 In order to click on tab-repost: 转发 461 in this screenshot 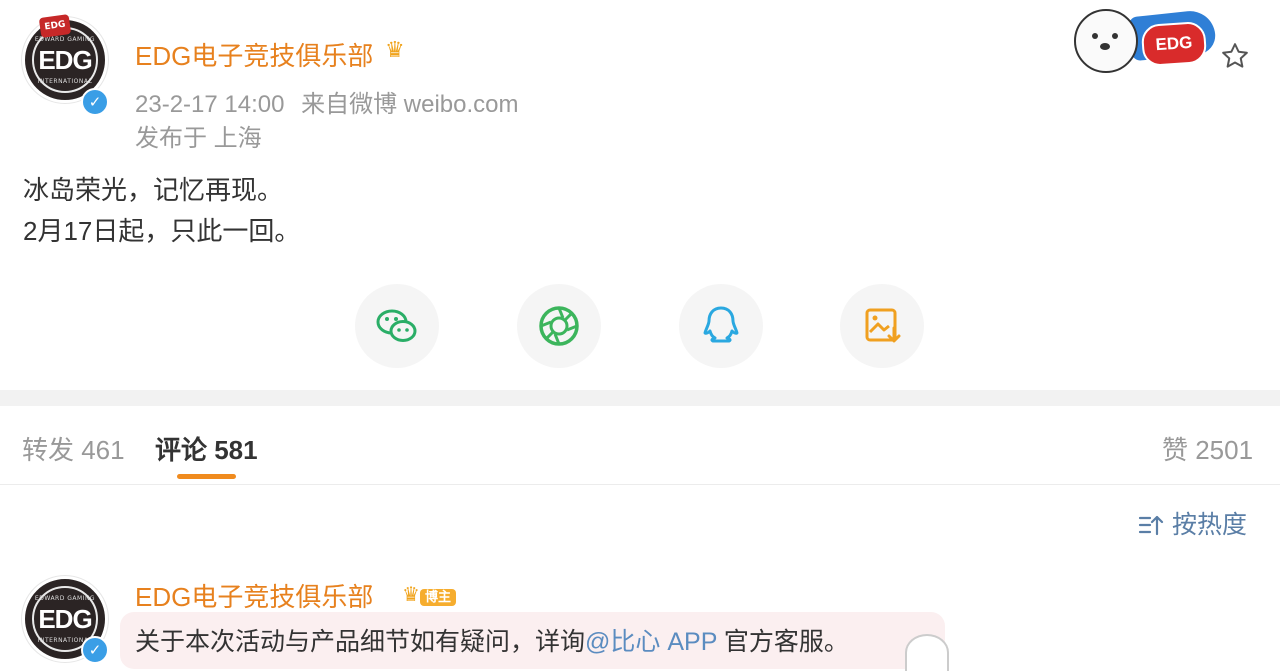, I will do `click(73, 448)`.